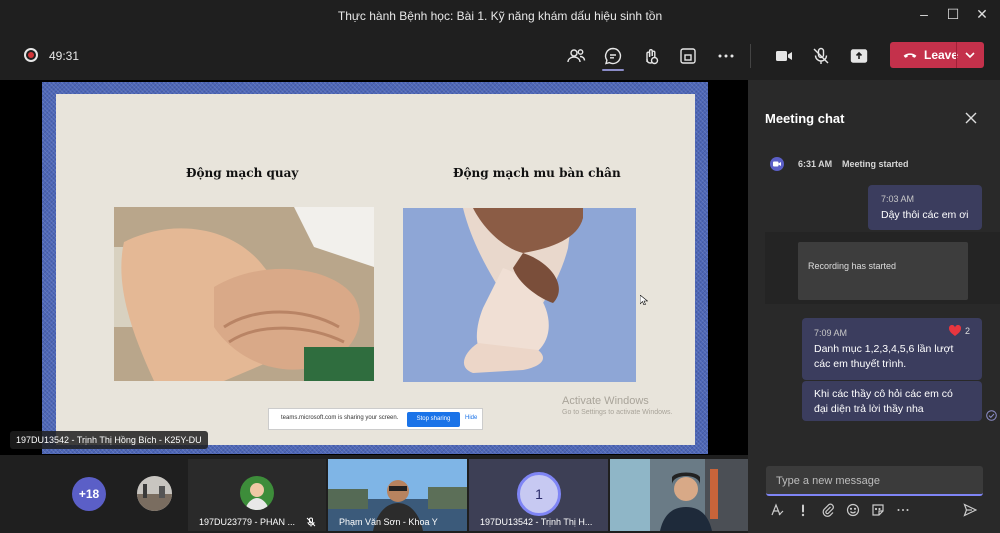 The height and width of the screenshot is (533, 1000). I want to click on recording-card-text: Recording has started, so click(852, 266).